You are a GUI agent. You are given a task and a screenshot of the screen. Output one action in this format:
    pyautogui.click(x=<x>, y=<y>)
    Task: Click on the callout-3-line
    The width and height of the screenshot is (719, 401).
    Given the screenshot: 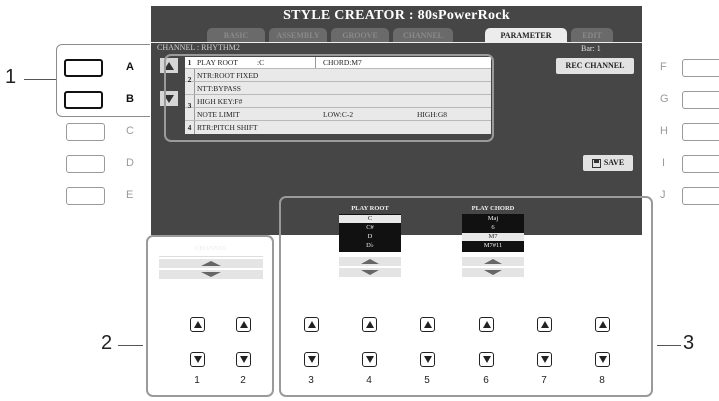 What is the action you would take?
    pyautogui.click(x=669, y=345)
    